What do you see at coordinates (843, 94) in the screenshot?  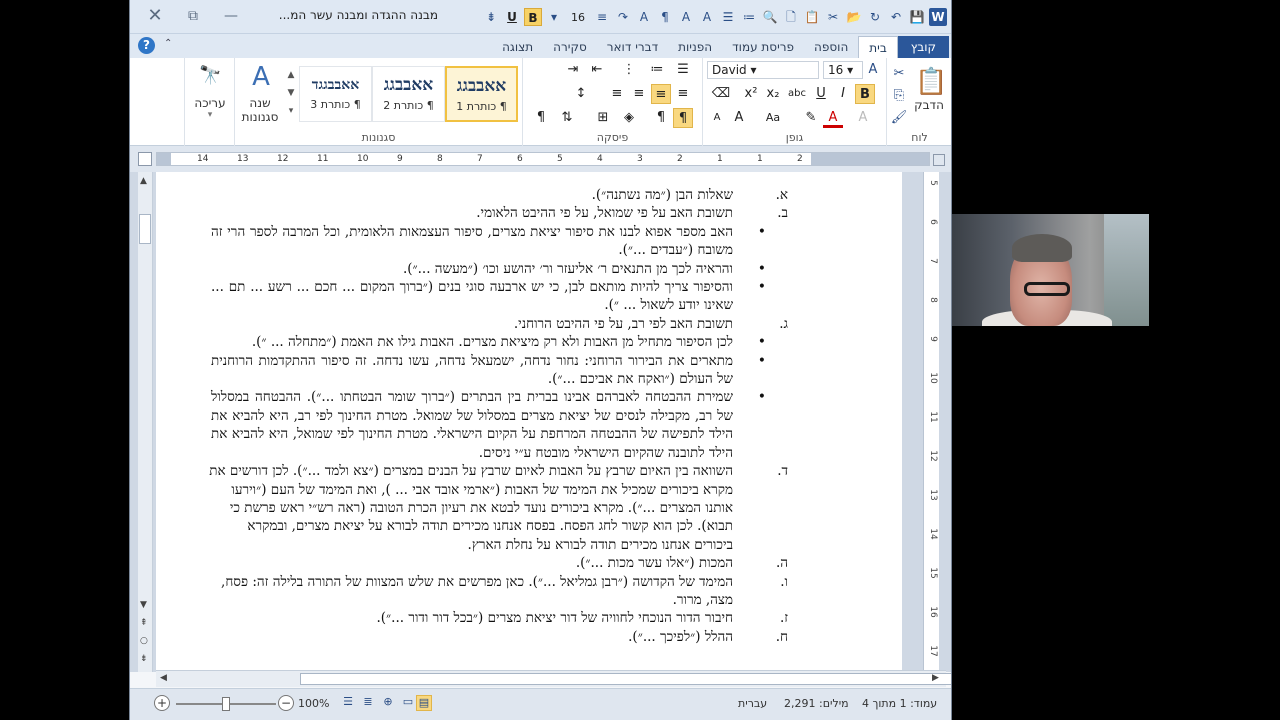 I see `italic-button: I` at bounding box center [843, 94].